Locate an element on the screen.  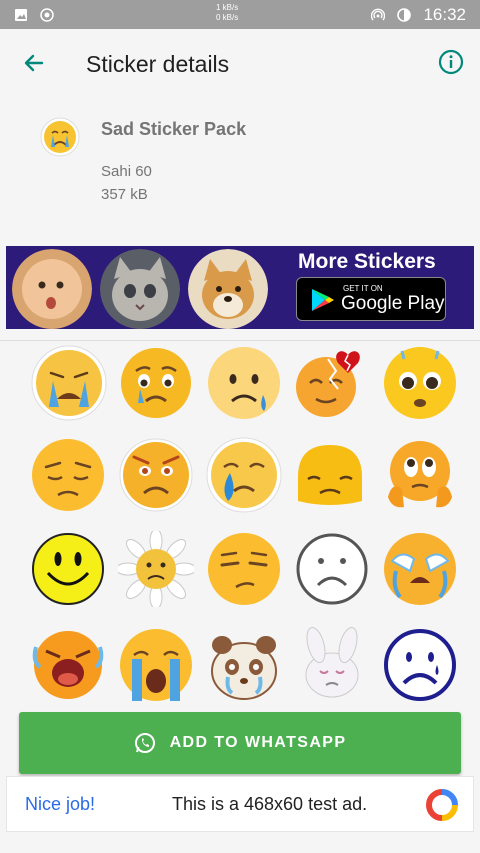
google-play-button: GET IT ON Google Play is located at coordinates (371, 299).